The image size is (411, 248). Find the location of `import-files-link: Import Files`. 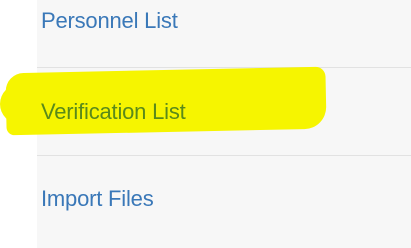

import-files-link: Import Files is located at coordinates (97, 199).